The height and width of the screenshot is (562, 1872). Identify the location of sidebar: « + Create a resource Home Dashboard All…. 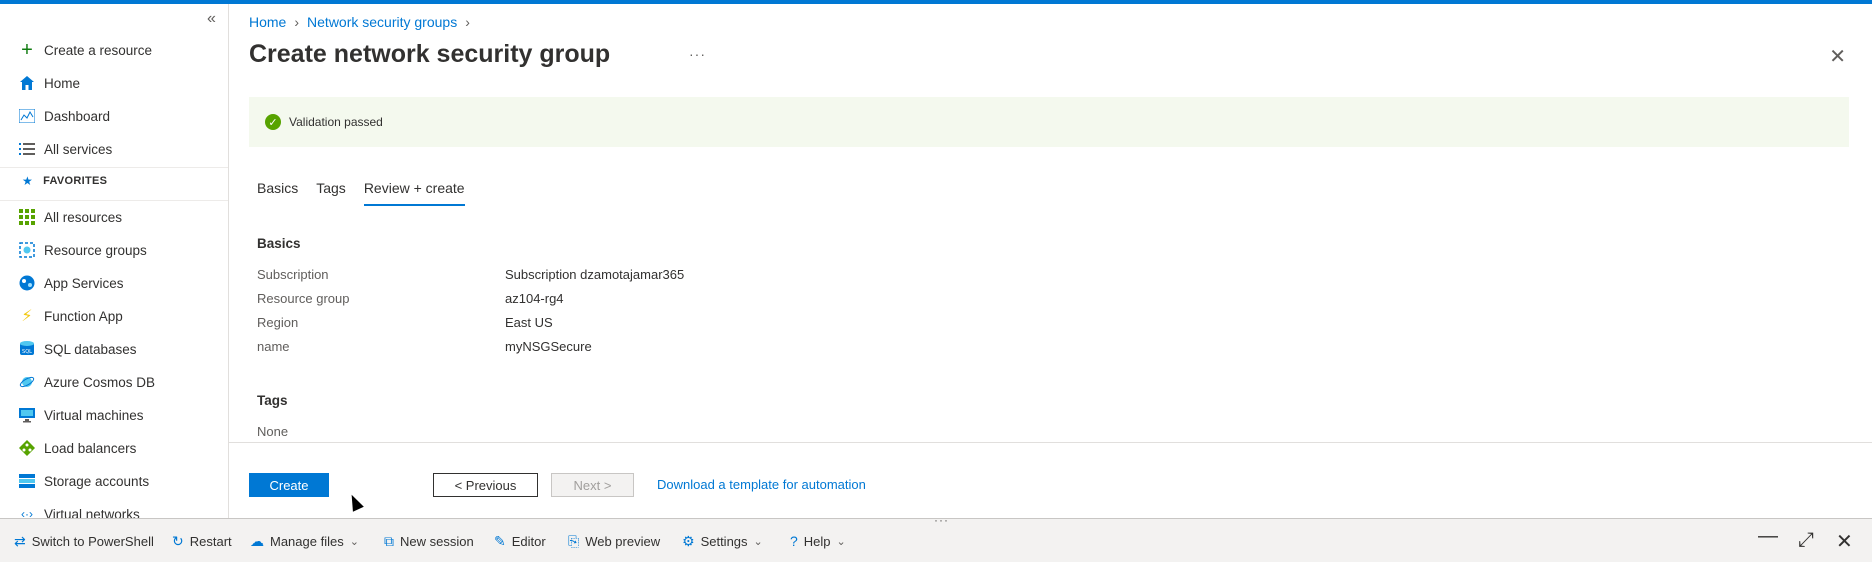
(114, 261).